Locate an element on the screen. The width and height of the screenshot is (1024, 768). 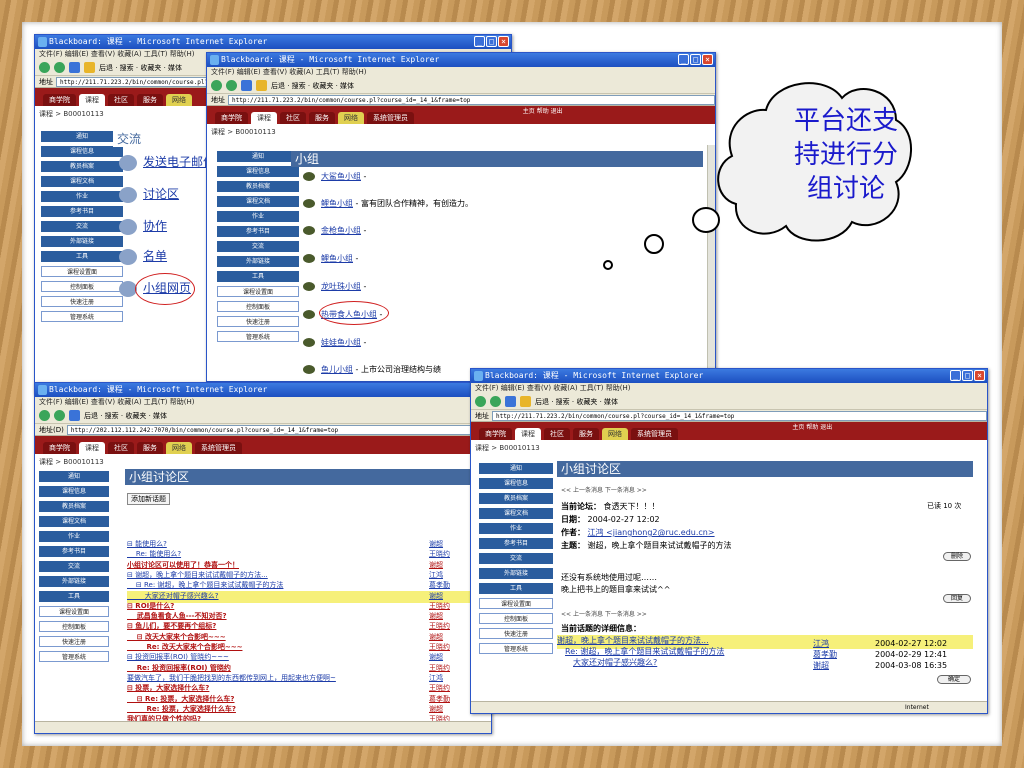
thread-detail-title: Re: 谢超，晚上拿个题目来试试戴帽子的方法 is located at coordinates (685, 651).